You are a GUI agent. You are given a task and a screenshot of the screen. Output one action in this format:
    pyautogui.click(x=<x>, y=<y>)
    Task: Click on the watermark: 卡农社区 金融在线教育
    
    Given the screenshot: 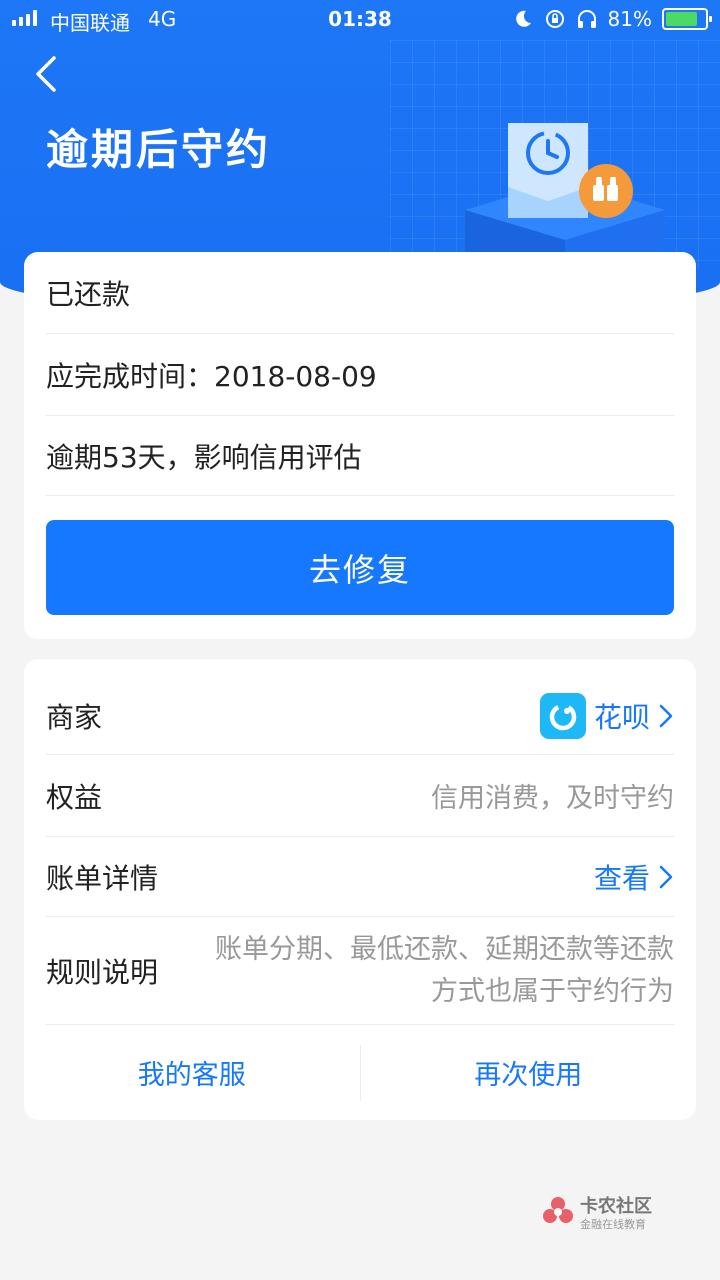 What is the action you would take?
    pyautogui.click(x=605, y=1215)
    